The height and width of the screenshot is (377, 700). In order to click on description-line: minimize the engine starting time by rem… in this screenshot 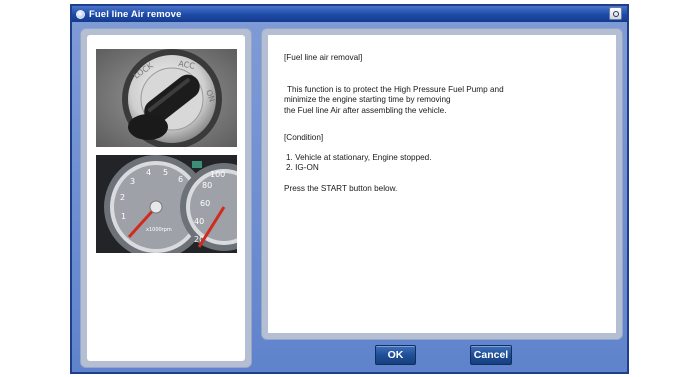, I will do `click(367, 99)`.